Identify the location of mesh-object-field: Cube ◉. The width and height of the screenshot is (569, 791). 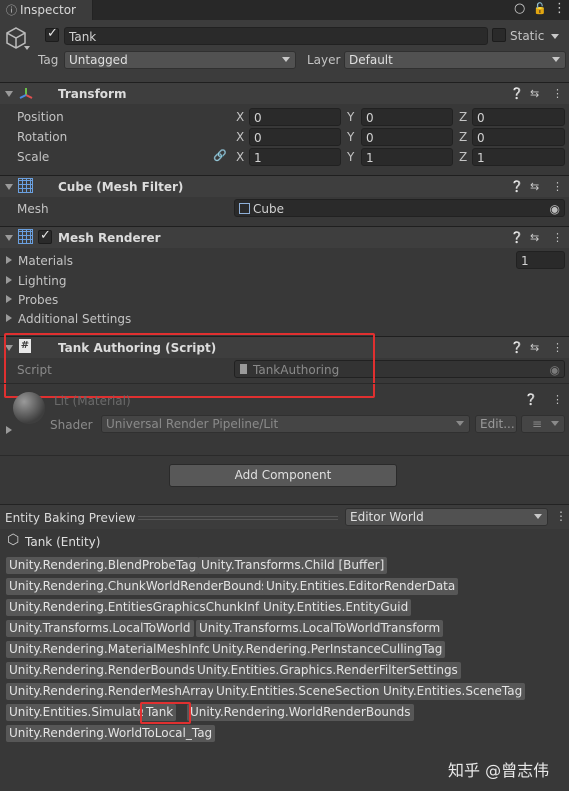
(399, 208).